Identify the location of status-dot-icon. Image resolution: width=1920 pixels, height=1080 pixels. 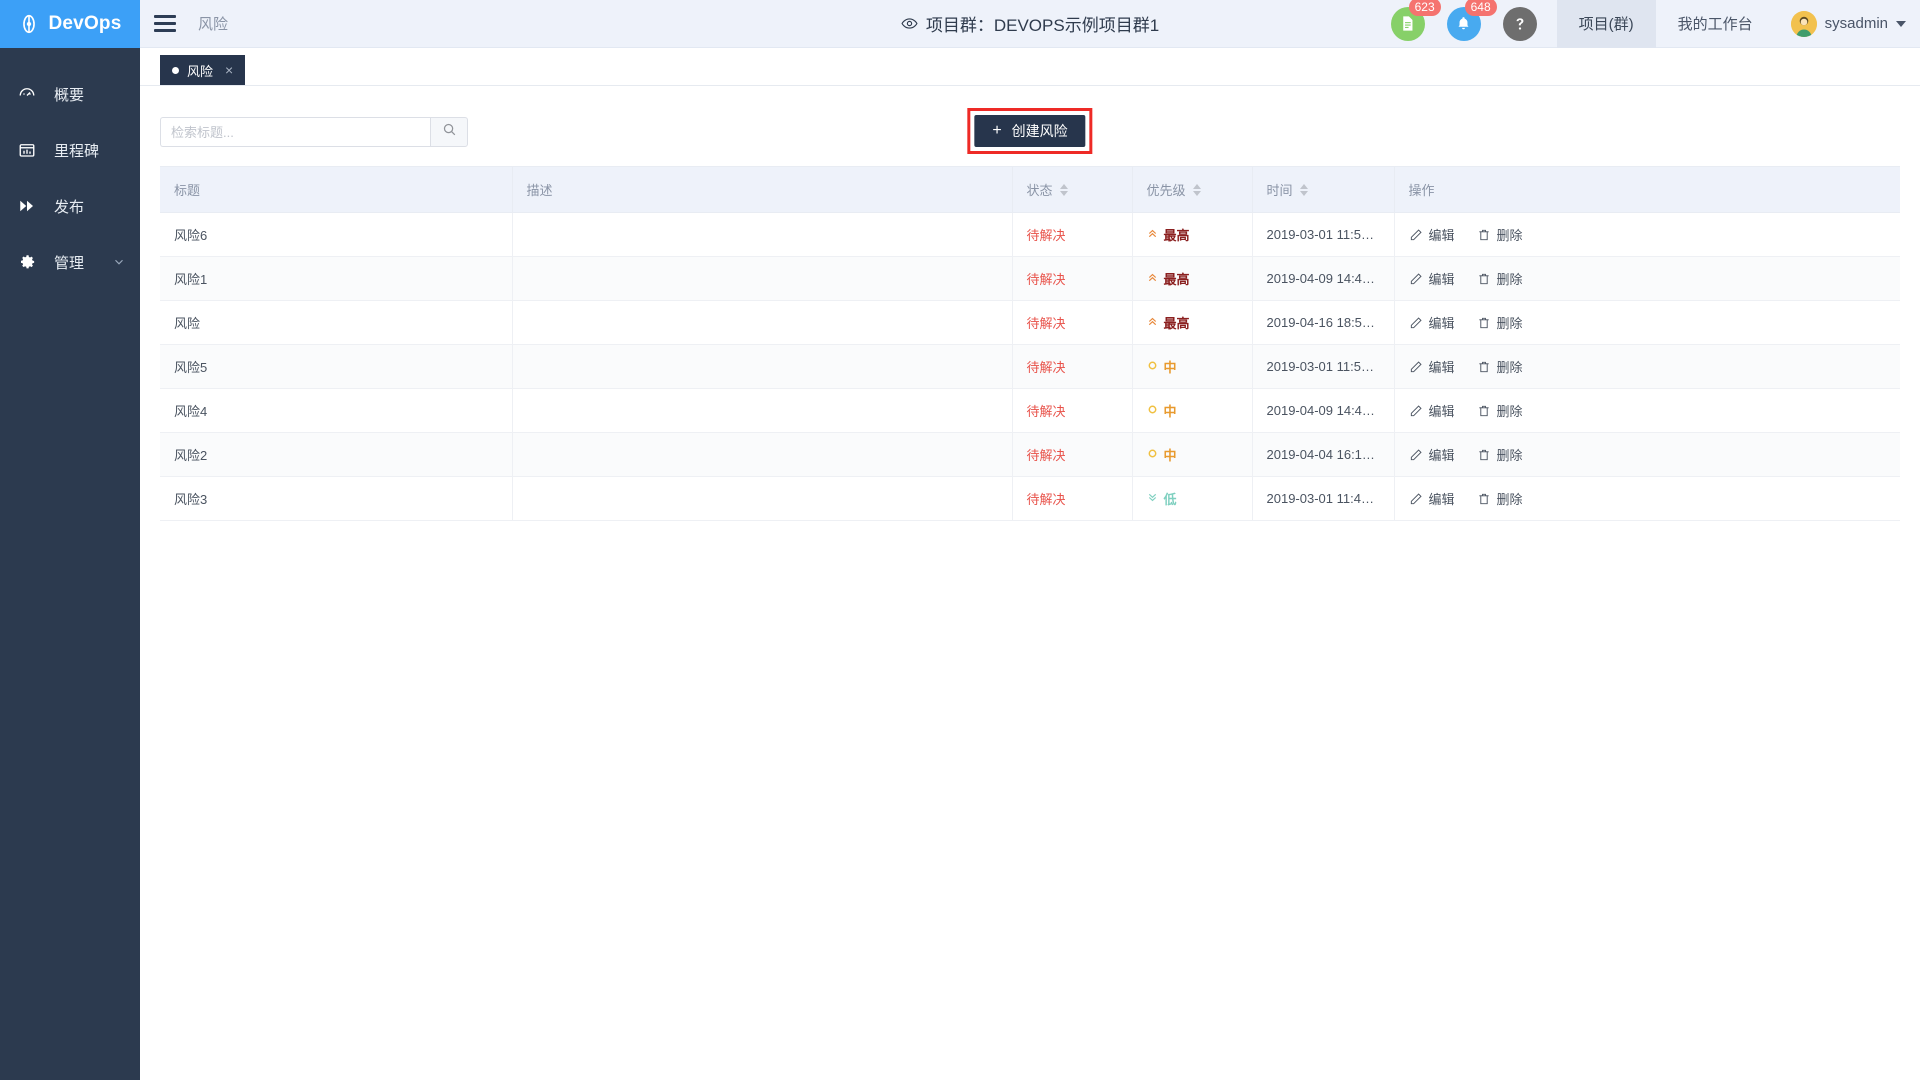
(175, 70).